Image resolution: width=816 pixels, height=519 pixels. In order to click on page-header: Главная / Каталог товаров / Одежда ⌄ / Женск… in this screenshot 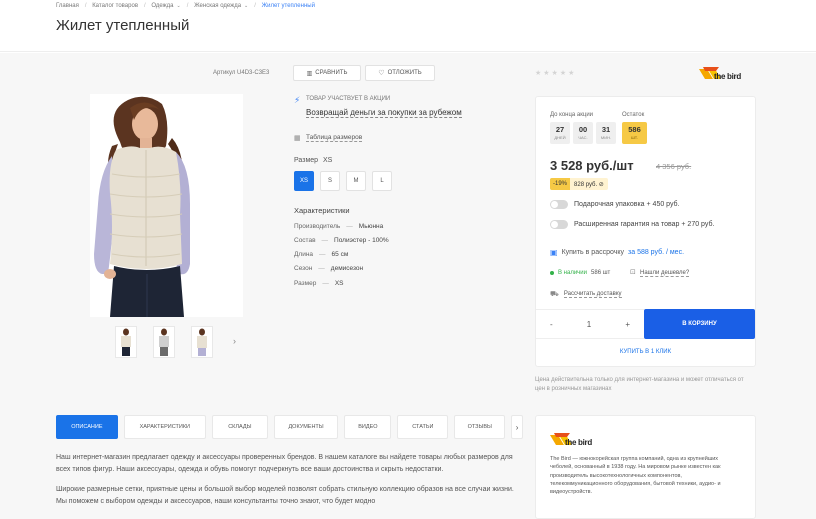, I will do `click(408, 26)`.